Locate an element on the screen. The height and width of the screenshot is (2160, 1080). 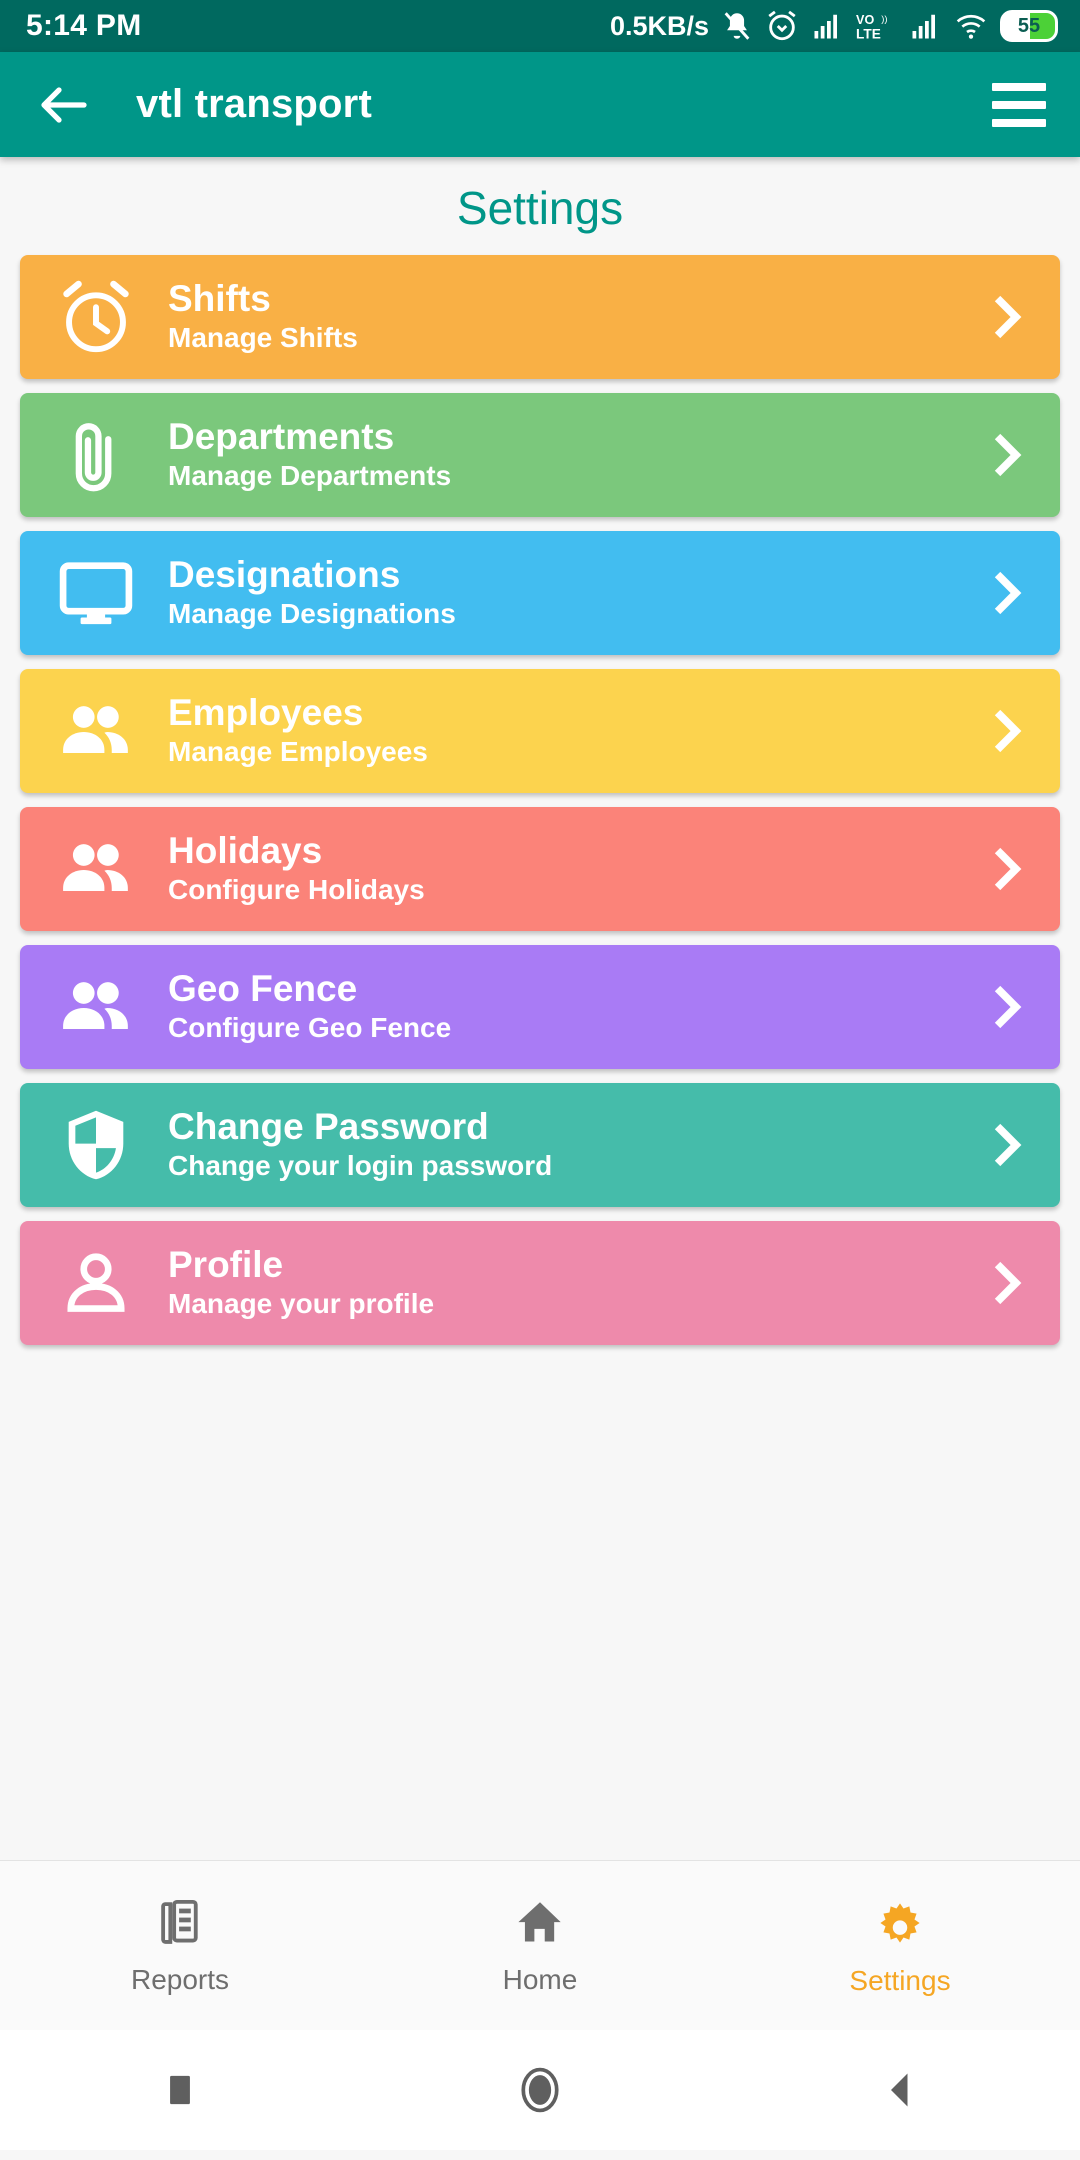
card-subtitle: Configure Geo Fence is located at coordinates (310, 1028).